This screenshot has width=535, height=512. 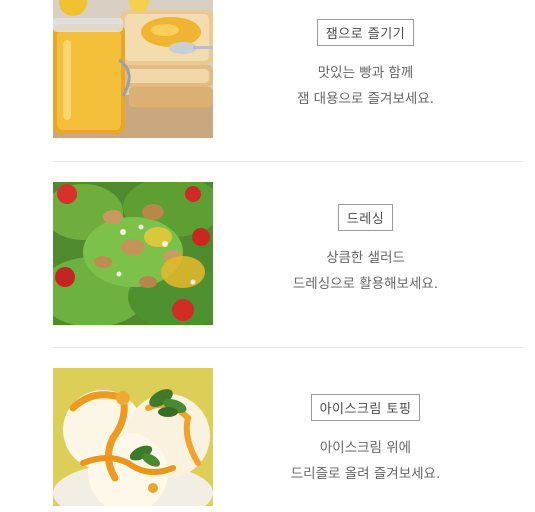 I want to click on icecream-text: 아이스크림 토핑 아이스크림 위에 드리즐로 올려 즐겨보세요., so click(x=365, y=440).